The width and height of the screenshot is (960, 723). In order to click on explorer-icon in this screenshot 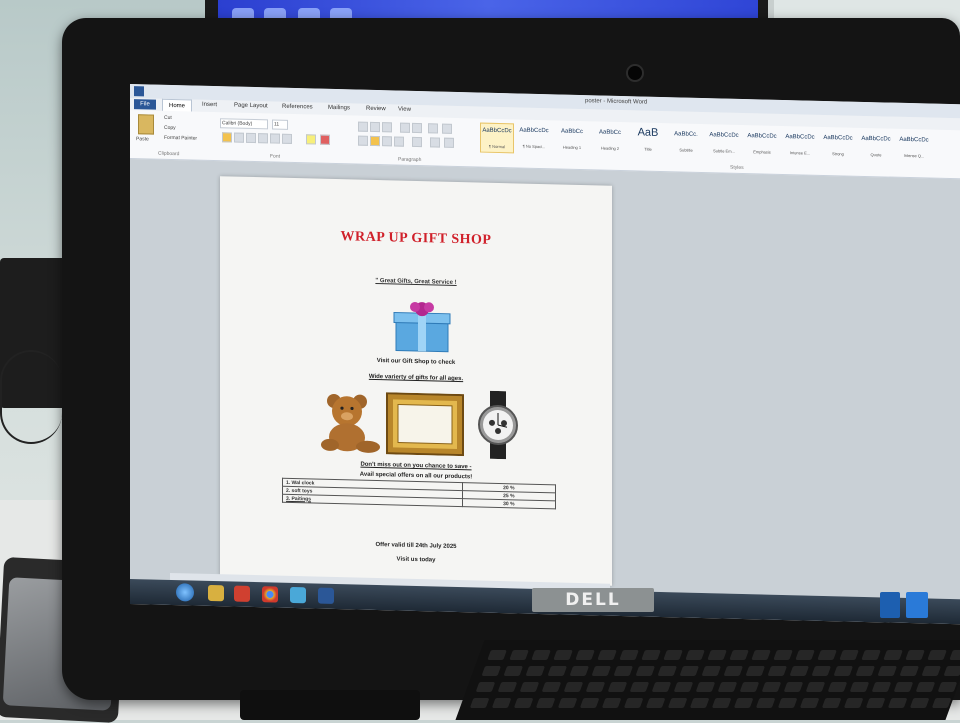, I will do `click(216, 593)`.